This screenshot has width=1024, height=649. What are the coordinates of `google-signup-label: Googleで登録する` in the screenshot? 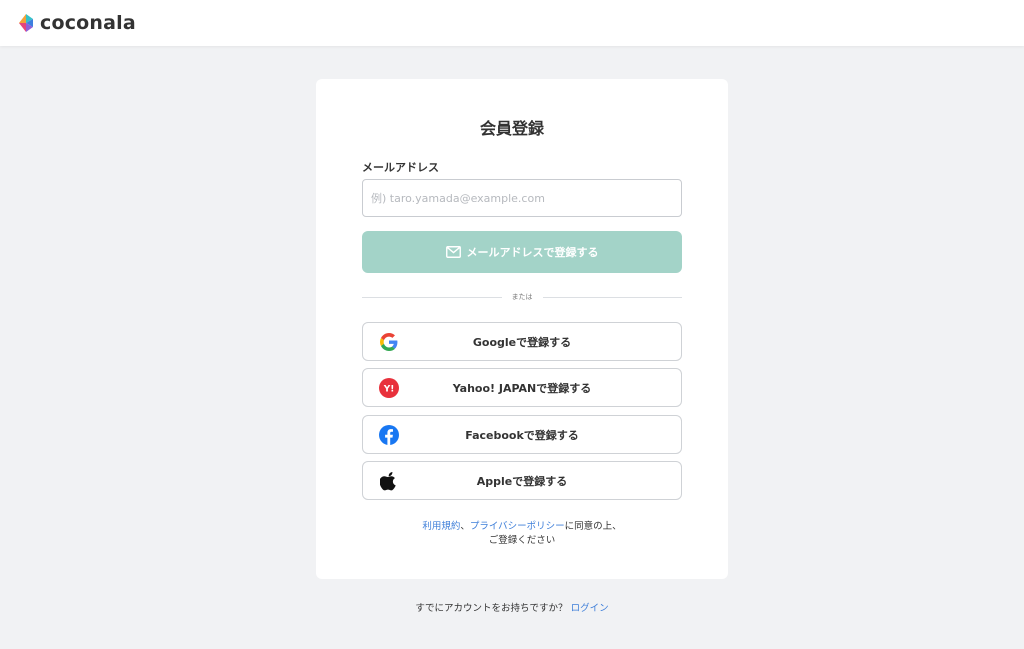 It's located at (522, 342).